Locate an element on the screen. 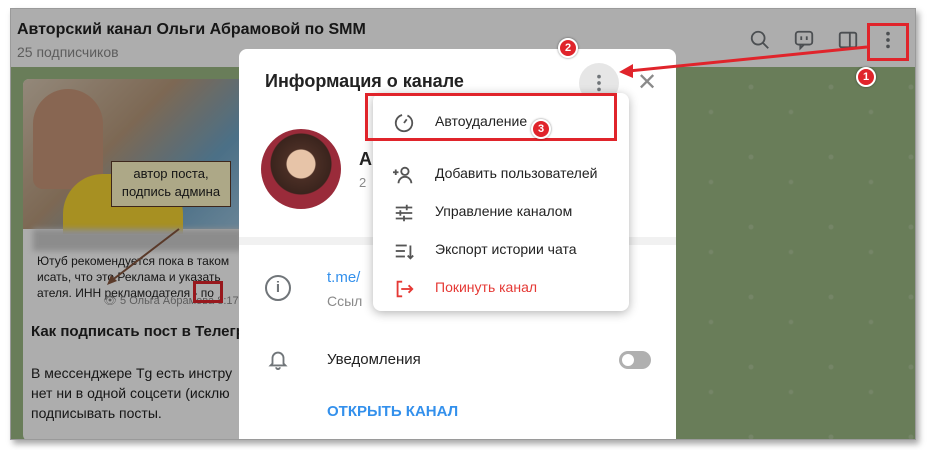 This screenshot has width=928, height=450. step-badge-2: 2 is located at coordinates (568, 48).